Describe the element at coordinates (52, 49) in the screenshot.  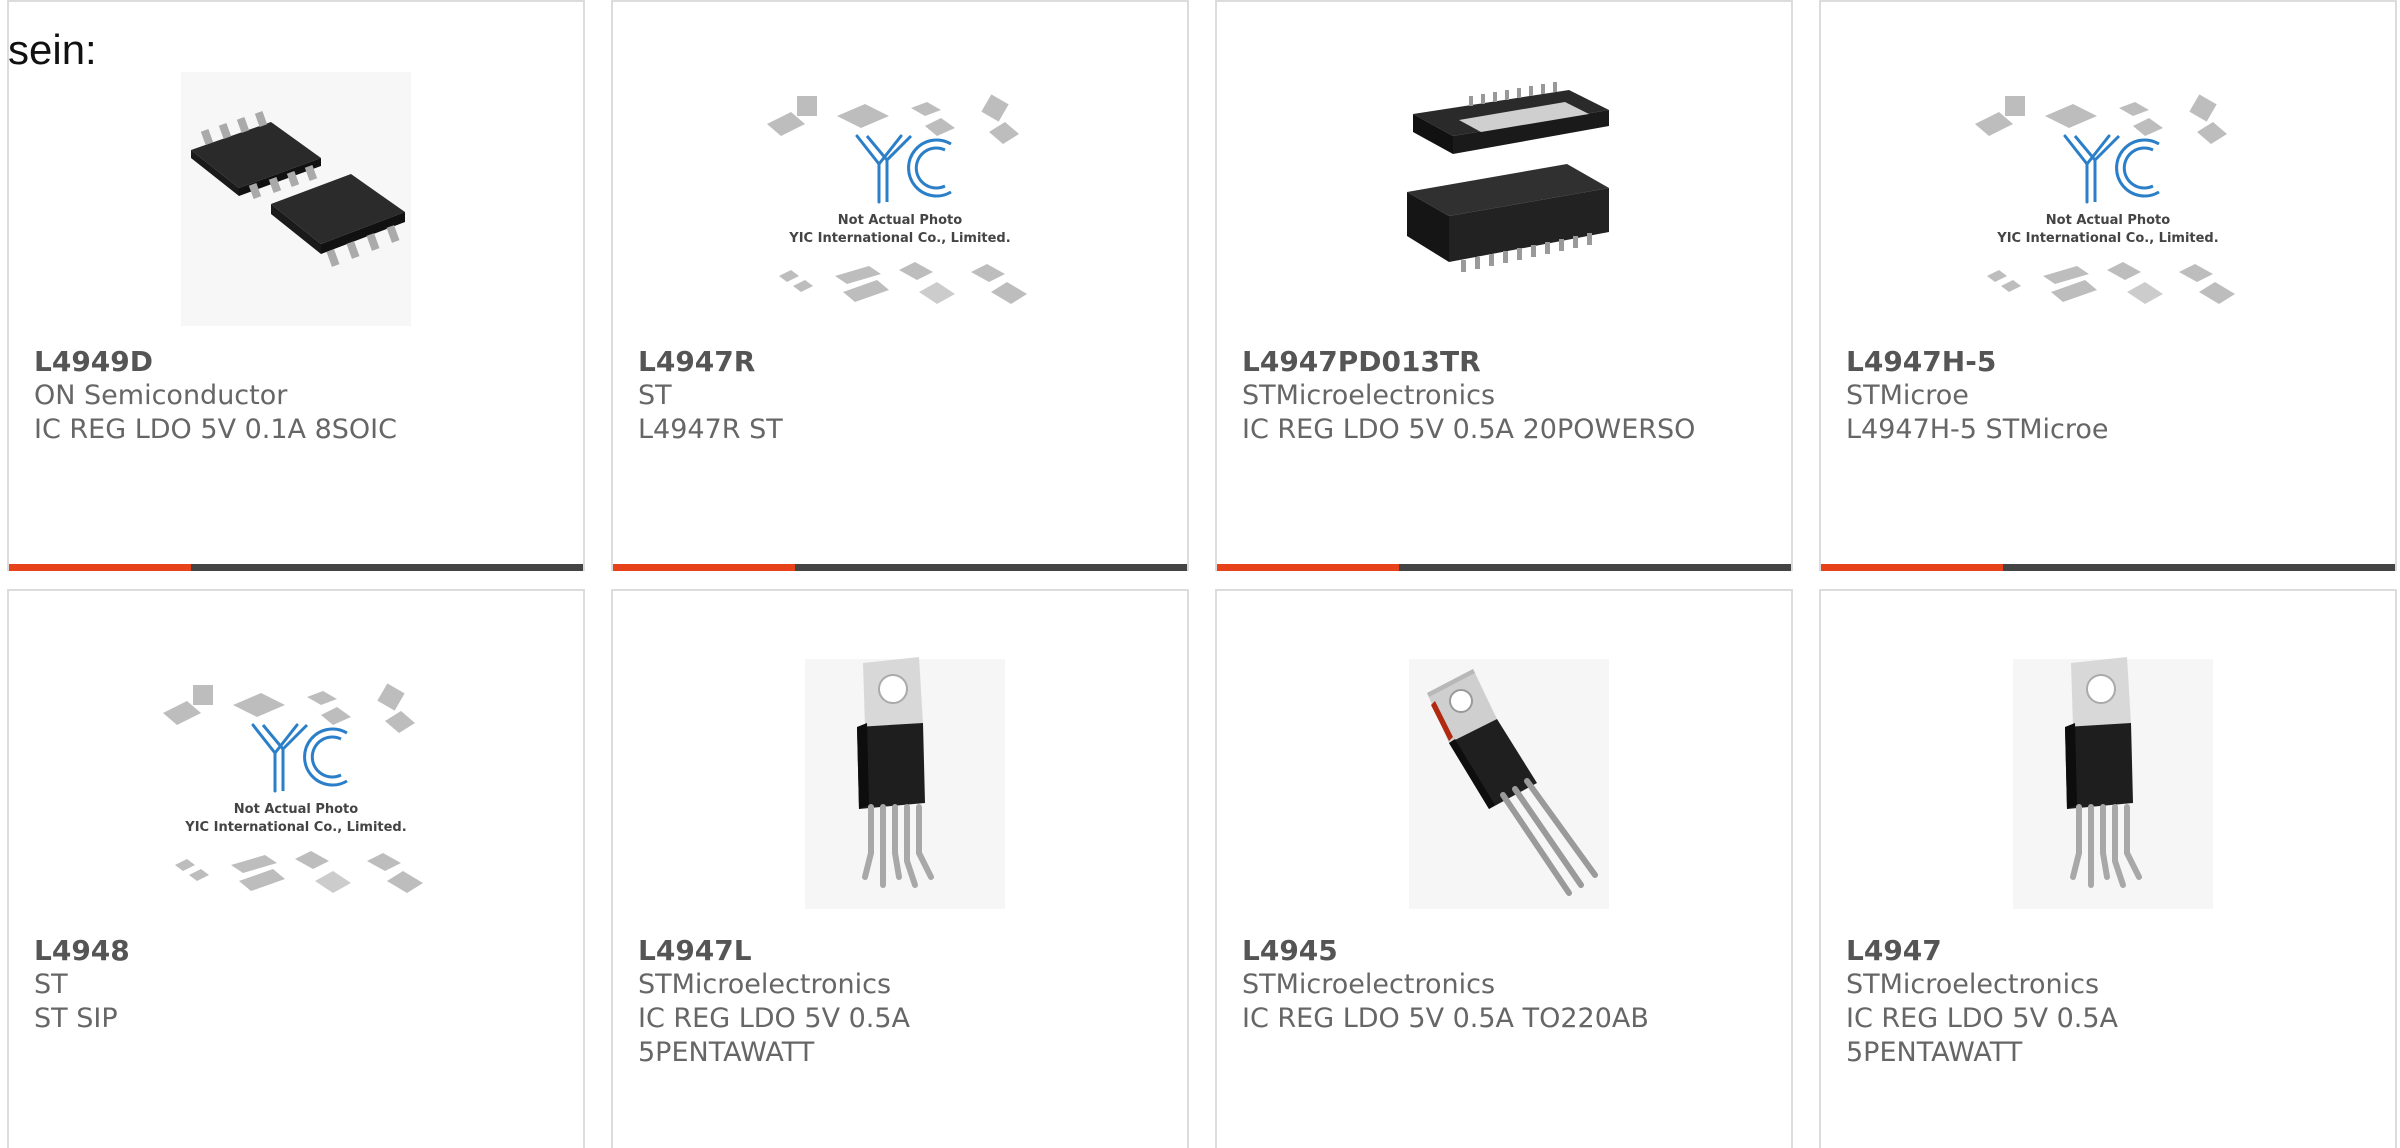
I see `intro-text: sein:` at that location.